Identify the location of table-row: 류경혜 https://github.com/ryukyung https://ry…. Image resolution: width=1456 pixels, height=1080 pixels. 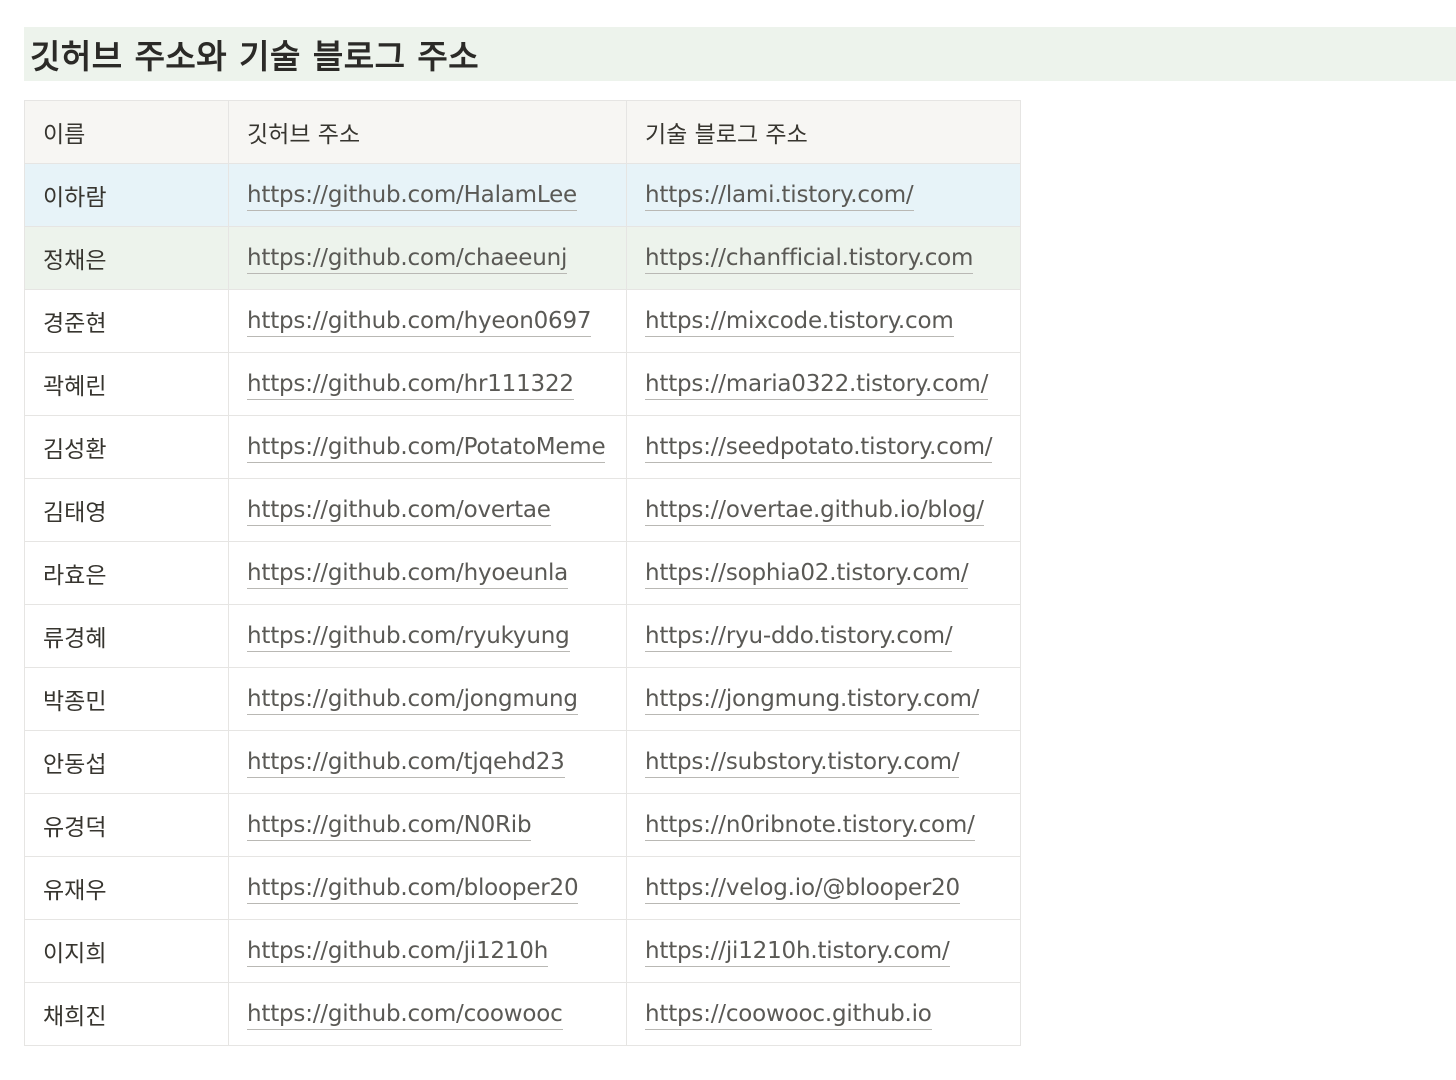
(522, 636).